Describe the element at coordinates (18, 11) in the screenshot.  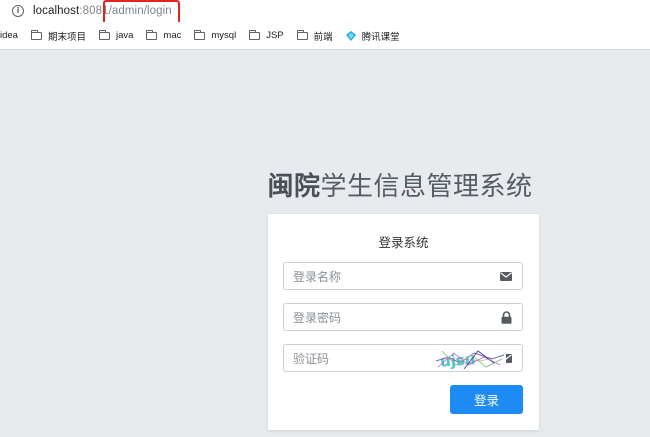
I see `info-icon: i` at that location.